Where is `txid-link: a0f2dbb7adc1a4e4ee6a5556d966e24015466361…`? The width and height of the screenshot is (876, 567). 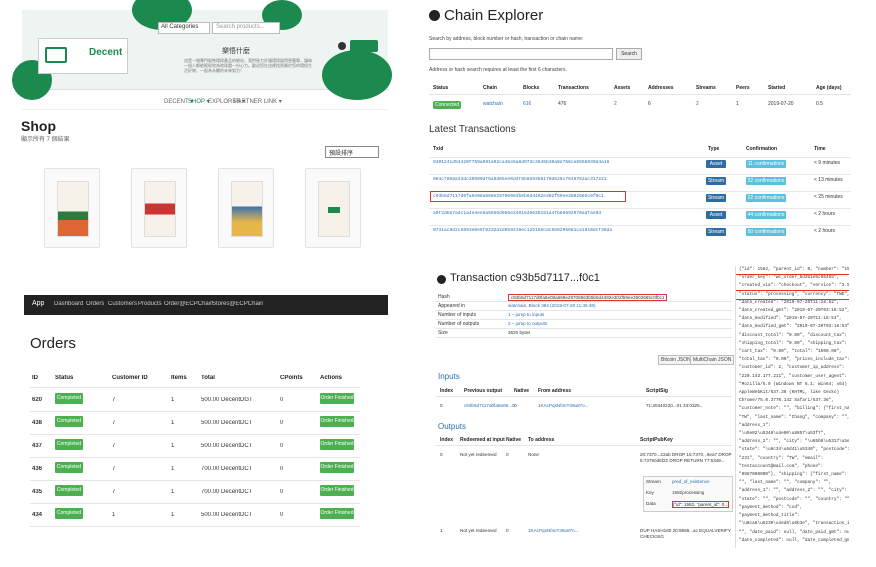
txid-link: a0f2dbb7adc1a4e4ee6a5556d966e24015466361… is located at coordinates (531, 213).